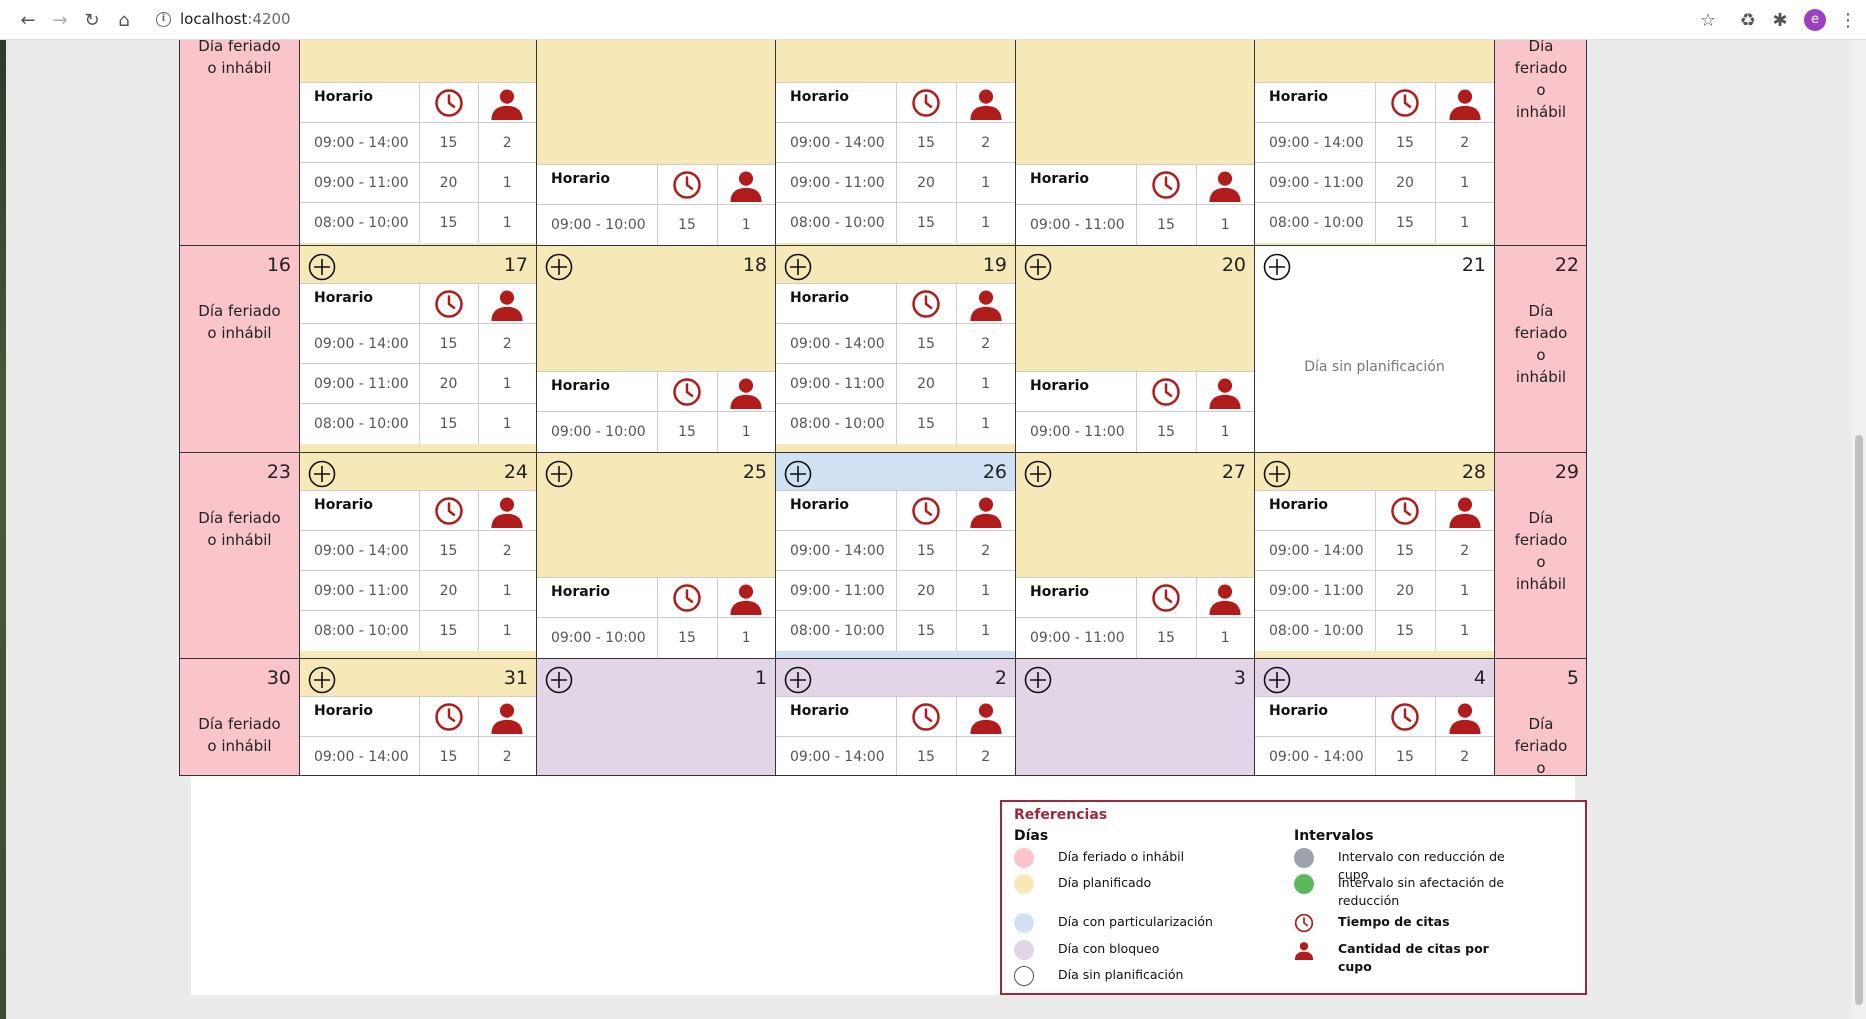 This screenshot has width=1866, height=1019. Describe the element at coordinates (1848, 20) in the screenshot. I see `browser-menu-icon: ⋮` at that location.